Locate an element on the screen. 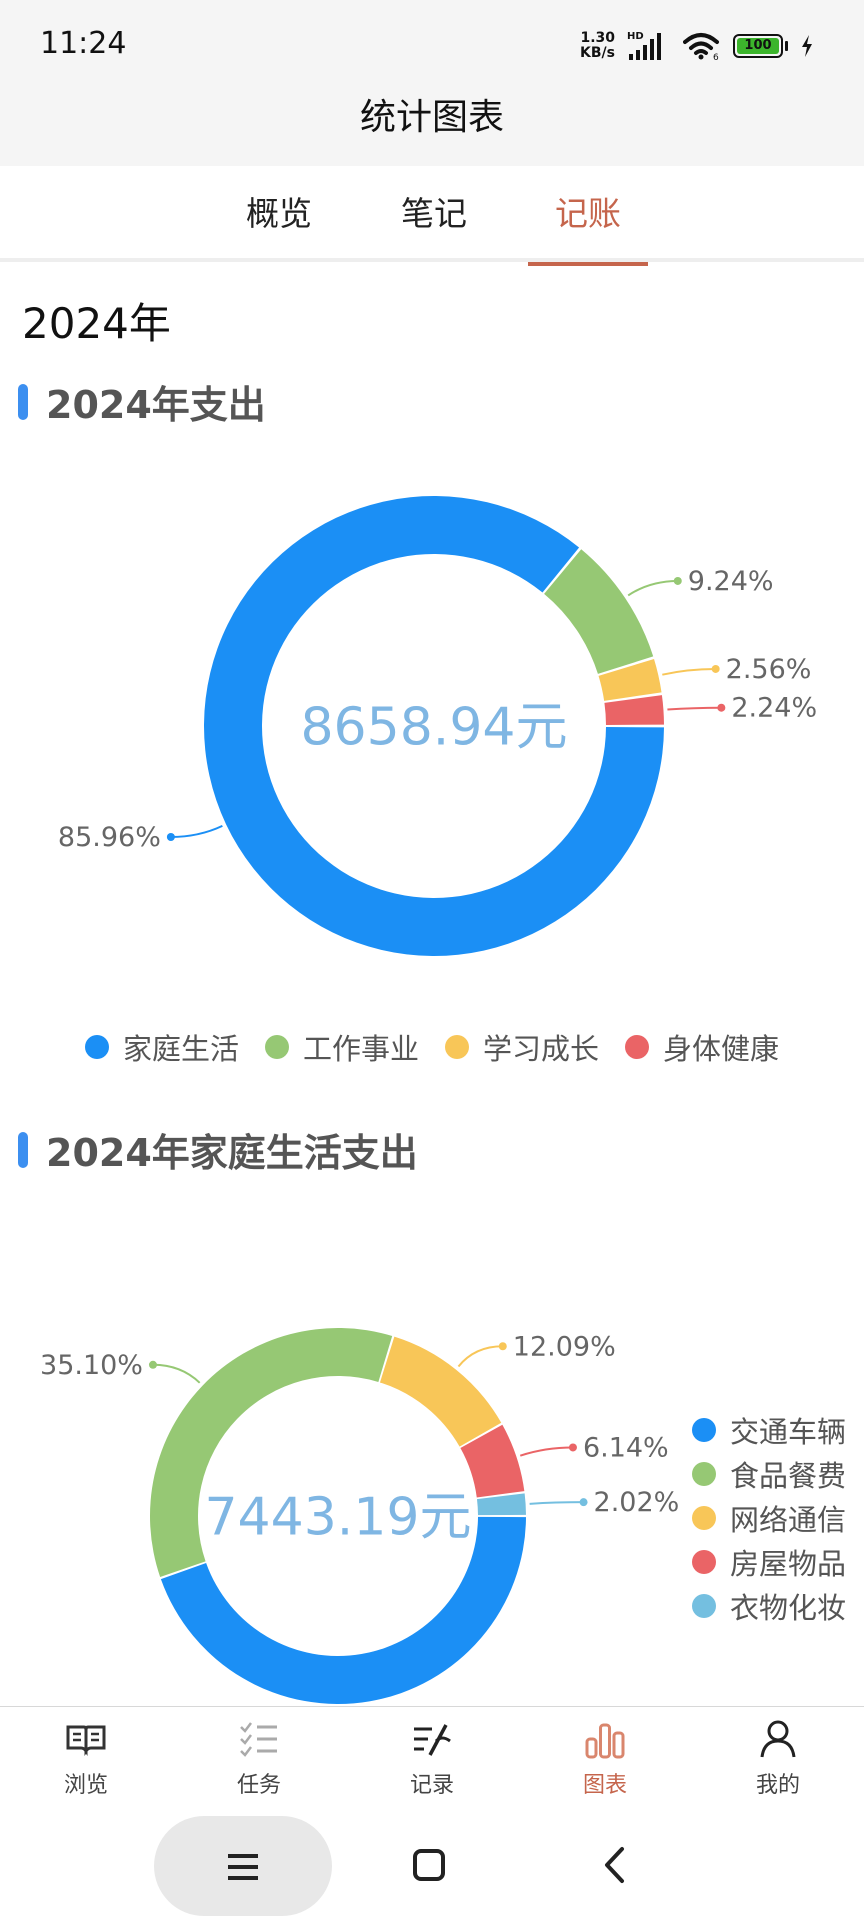 Image resolution: width=864 pixels, height=1920 pixels. legend-label: 食品餐费 is located at coordinates (788, 1476).